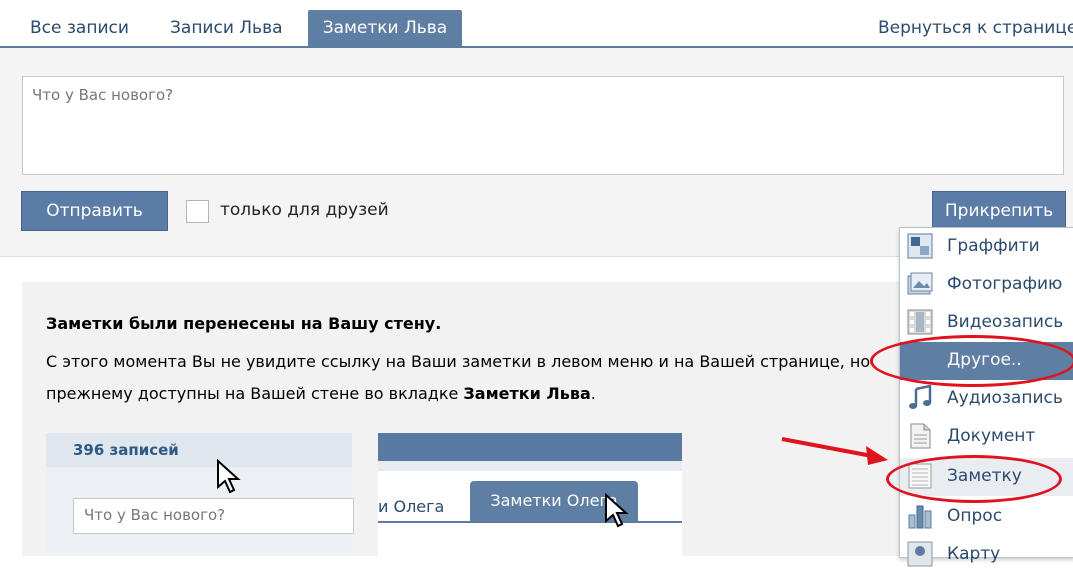 The width and height of the screenshot is (1073, 574). Describe the element at coordinates (991, 436) in the screenshot. I see `menu-item-label: Документ` at that location.